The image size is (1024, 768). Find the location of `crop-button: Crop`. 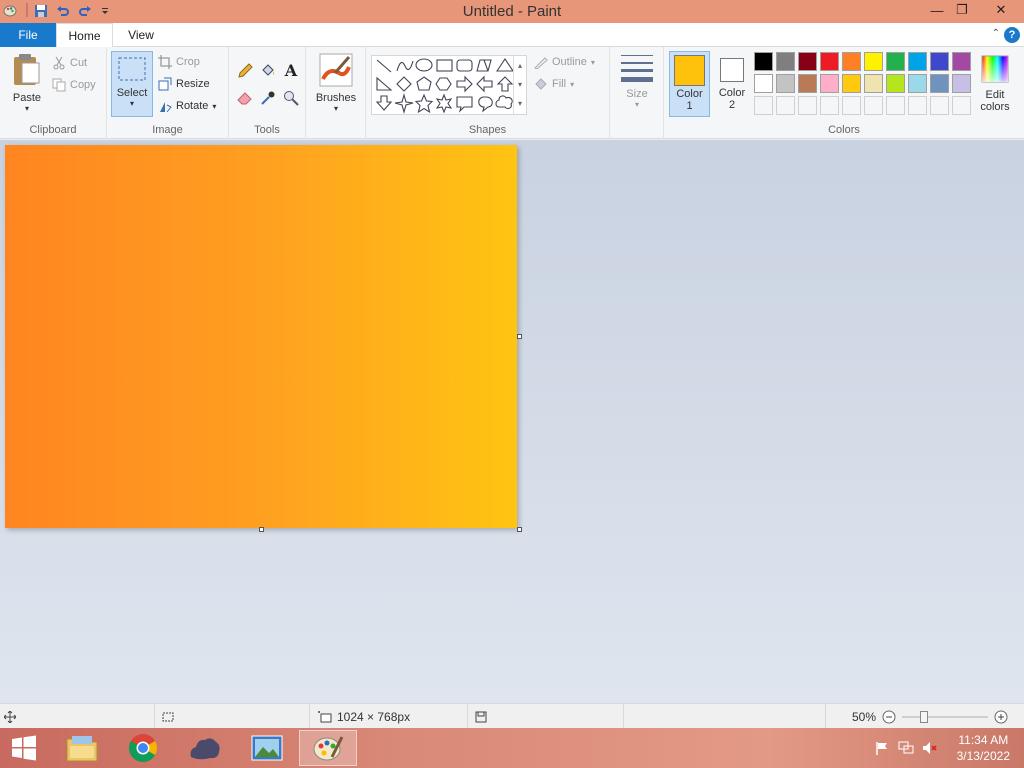

crop-button: Crop is located at coordinates (179, 62).